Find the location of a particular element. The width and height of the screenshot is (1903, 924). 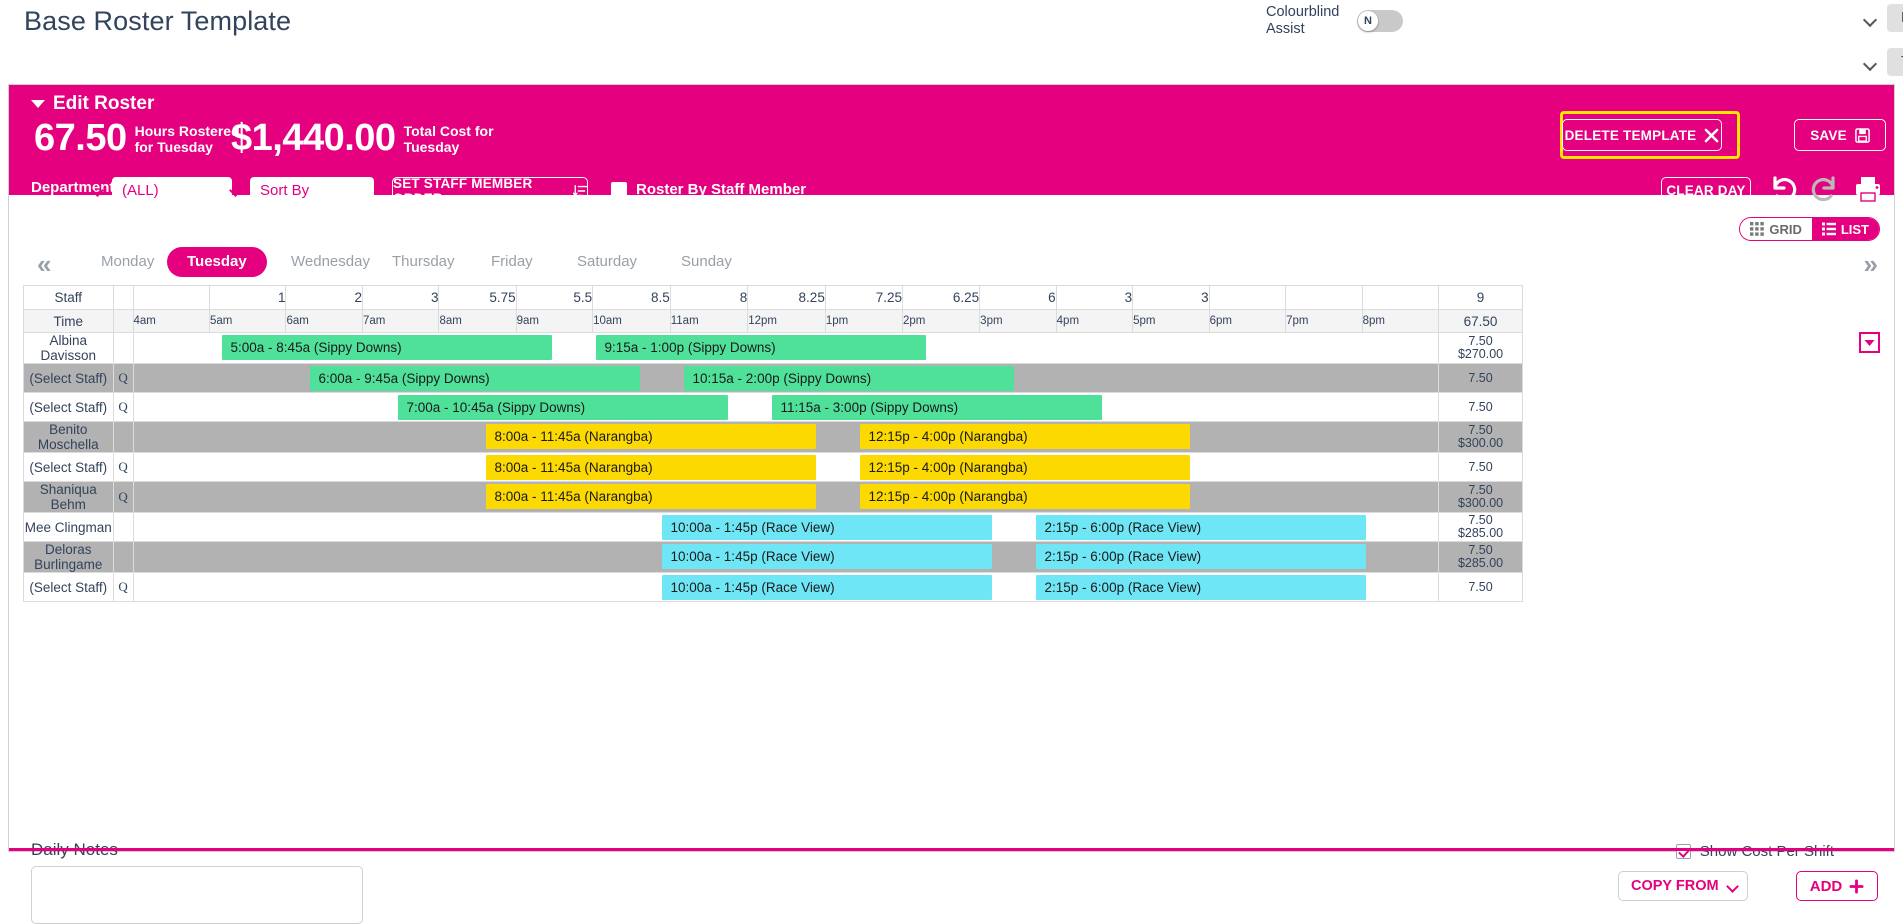

staff-name-cell: Albina Davisson is located at coordinates (68, 348).